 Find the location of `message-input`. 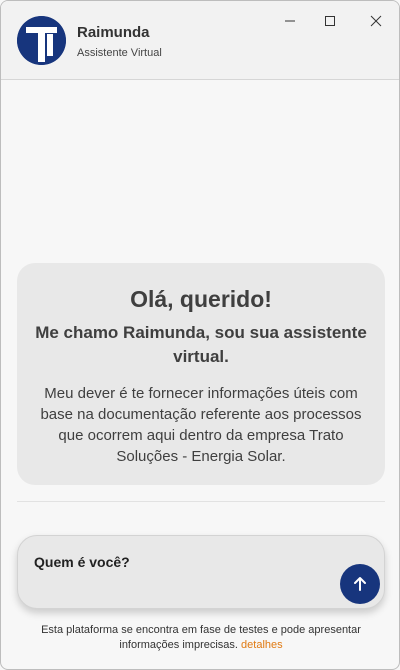

message-input is located at coordinates (184, 562).